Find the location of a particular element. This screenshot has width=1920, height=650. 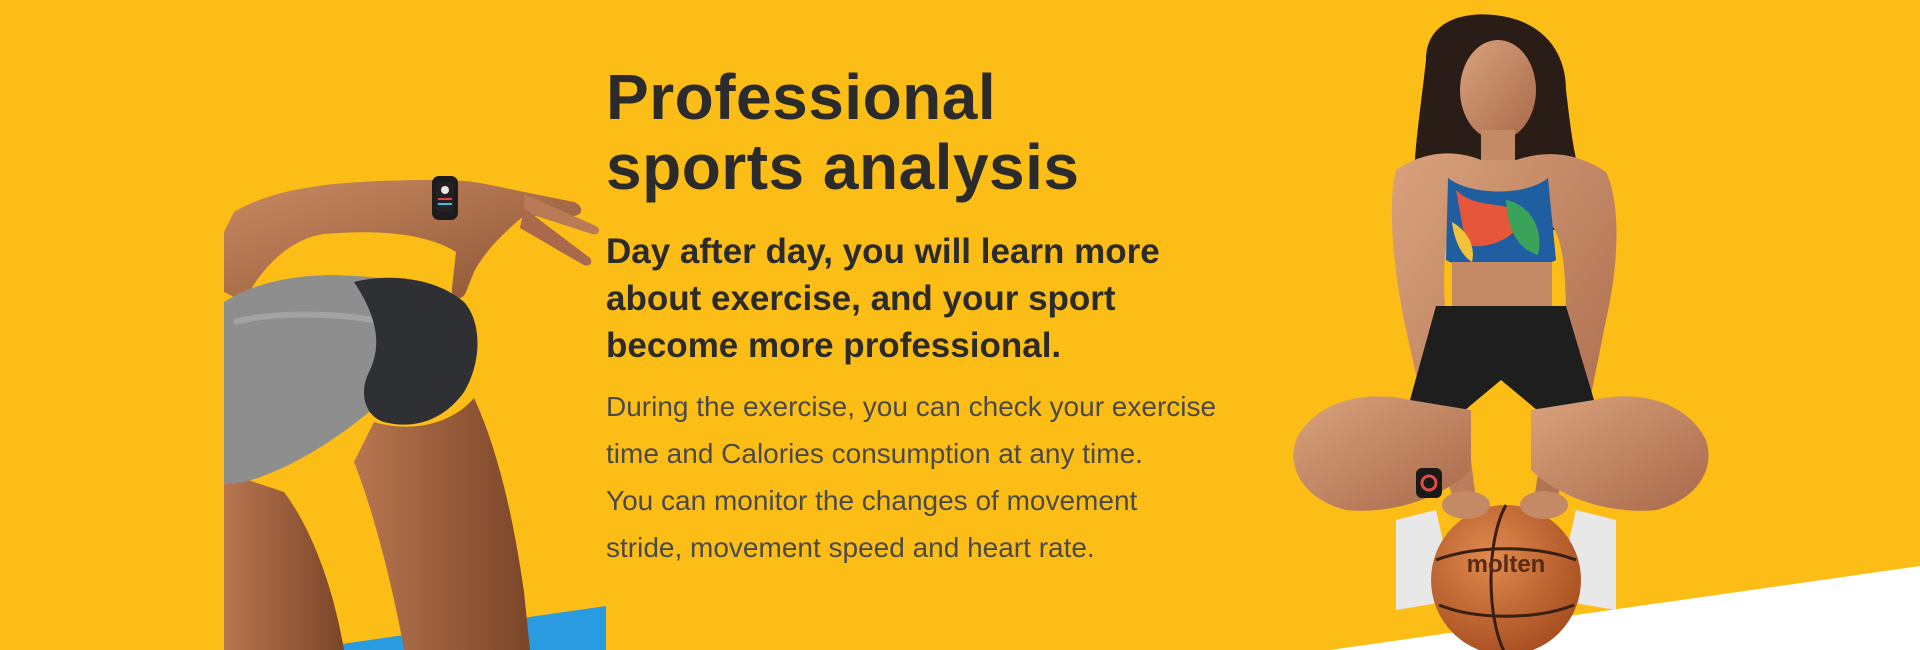

subheadline-line-2: about exercise, and your sport is located at coordinates (861, 298).